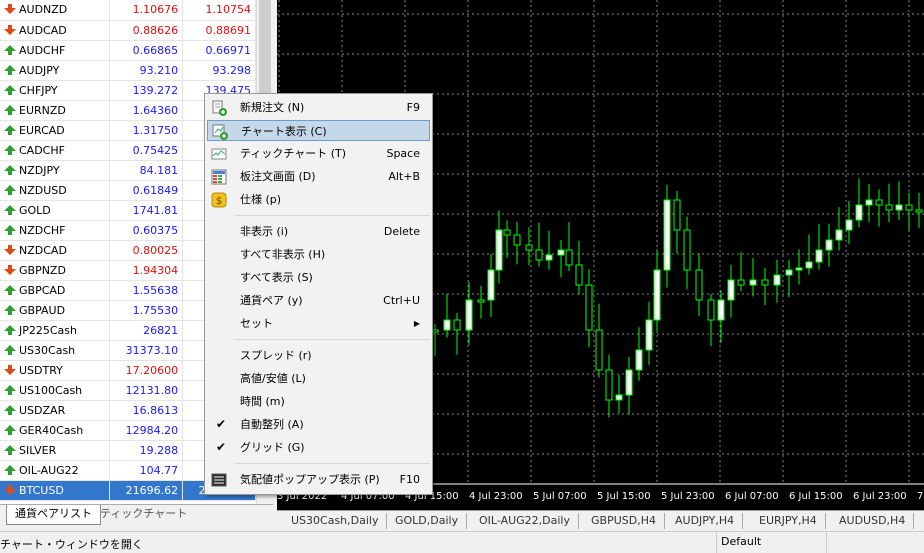 The height and width of the screenshot is (553, 924). What do you see at coordinates (873, 521) in the screenshot?
I see `chart-tab: AUDUSD,H4` at bounding box center [873, 521].